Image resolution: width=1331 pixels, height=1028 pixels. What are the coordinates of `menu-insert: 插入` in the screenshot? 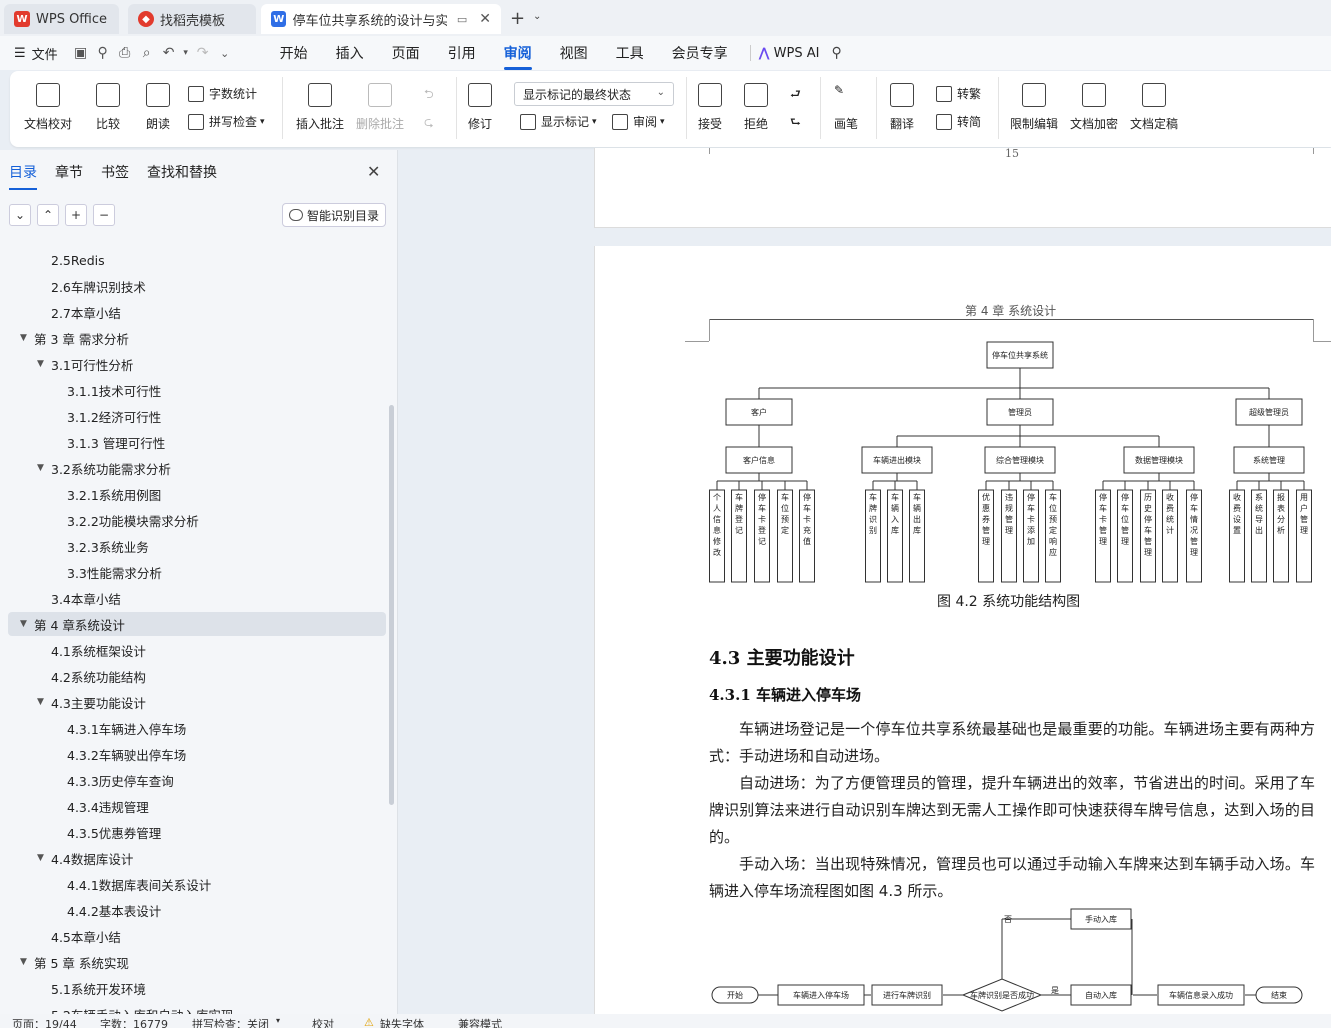 It's located at (350, 53).